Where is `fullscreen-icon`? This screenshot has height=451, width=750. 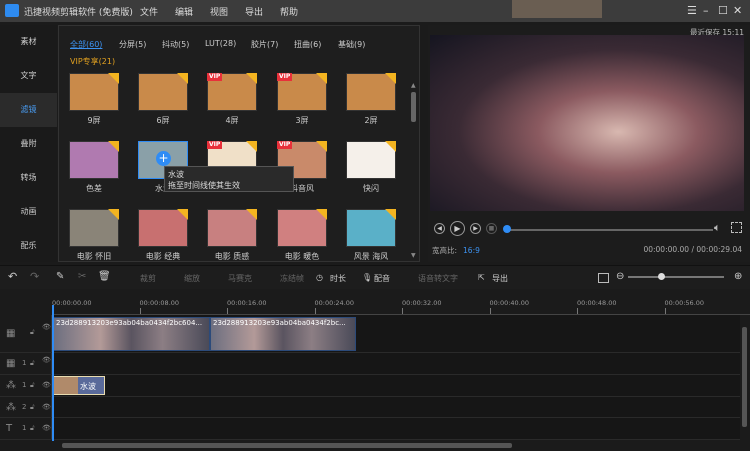
fullscreen-icon is located at coordinates (736, 227).